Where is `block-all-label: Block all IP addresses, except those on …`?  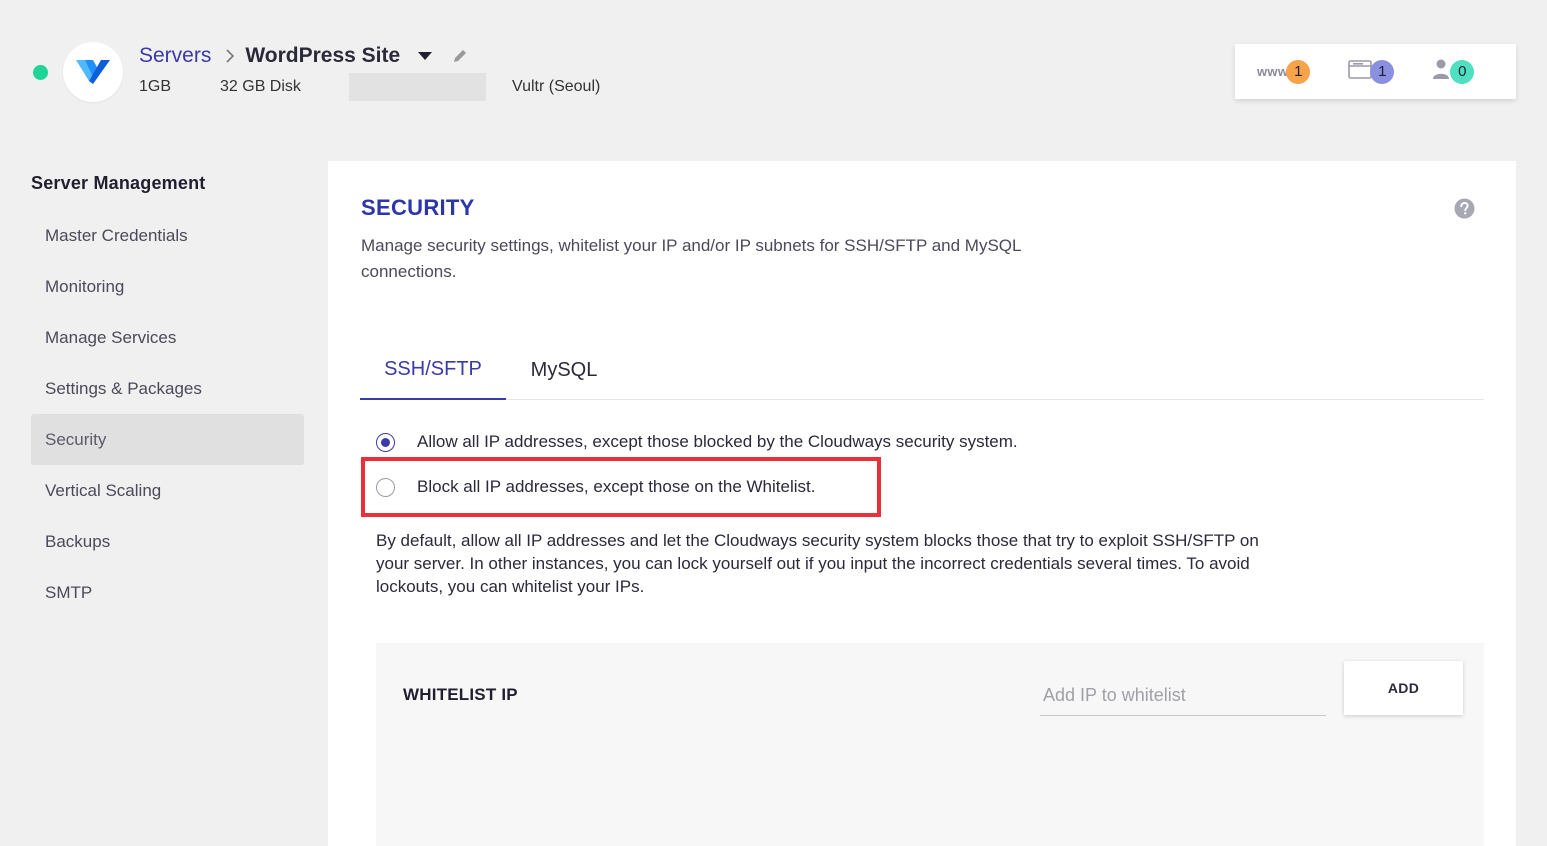 block-all-label: Block all IP addresses, except those on … is located at coordinates (616, 486).